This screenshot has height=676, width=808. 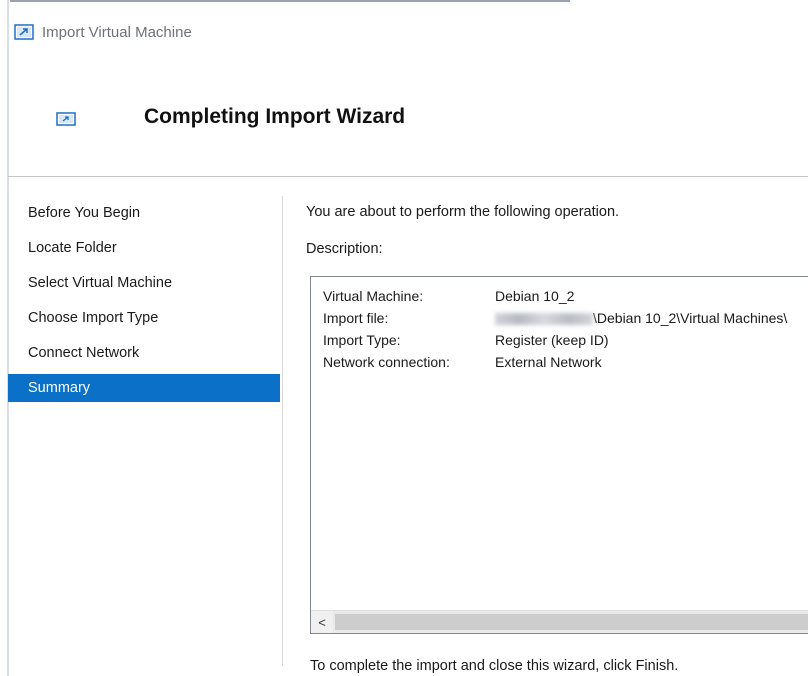 I want to click on description-row: Network connection: External Network, so click(x=555, y=362).